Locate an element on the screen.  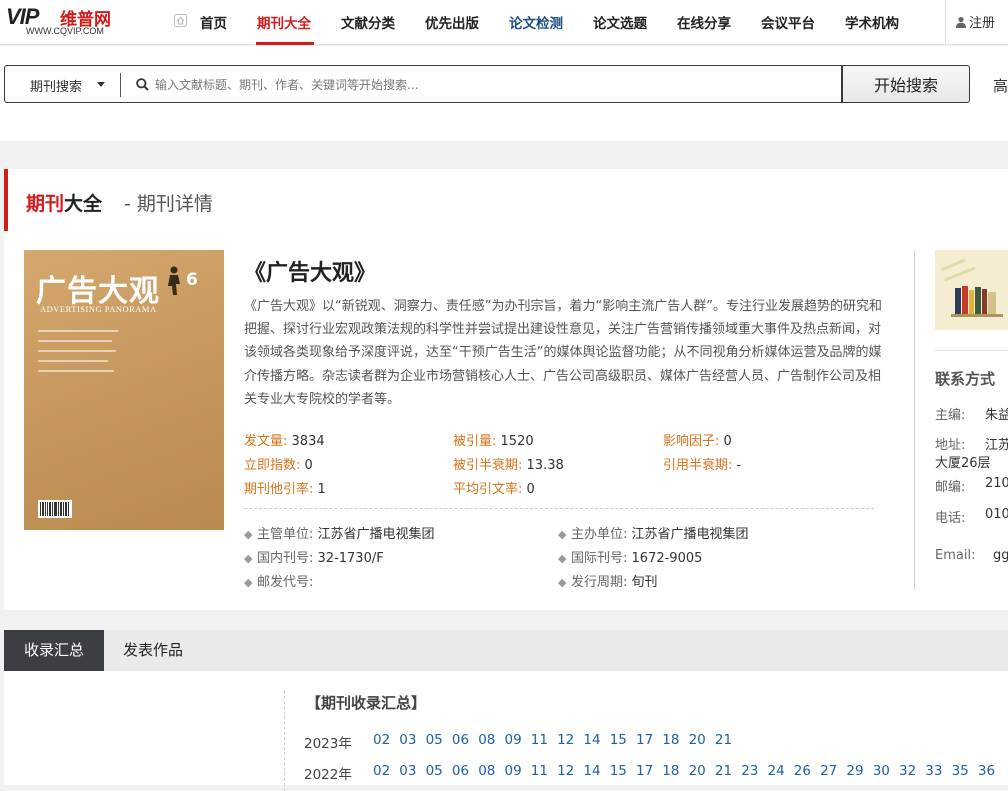
nav-online-share: 在线分享 is located at coordinates (704, 22).